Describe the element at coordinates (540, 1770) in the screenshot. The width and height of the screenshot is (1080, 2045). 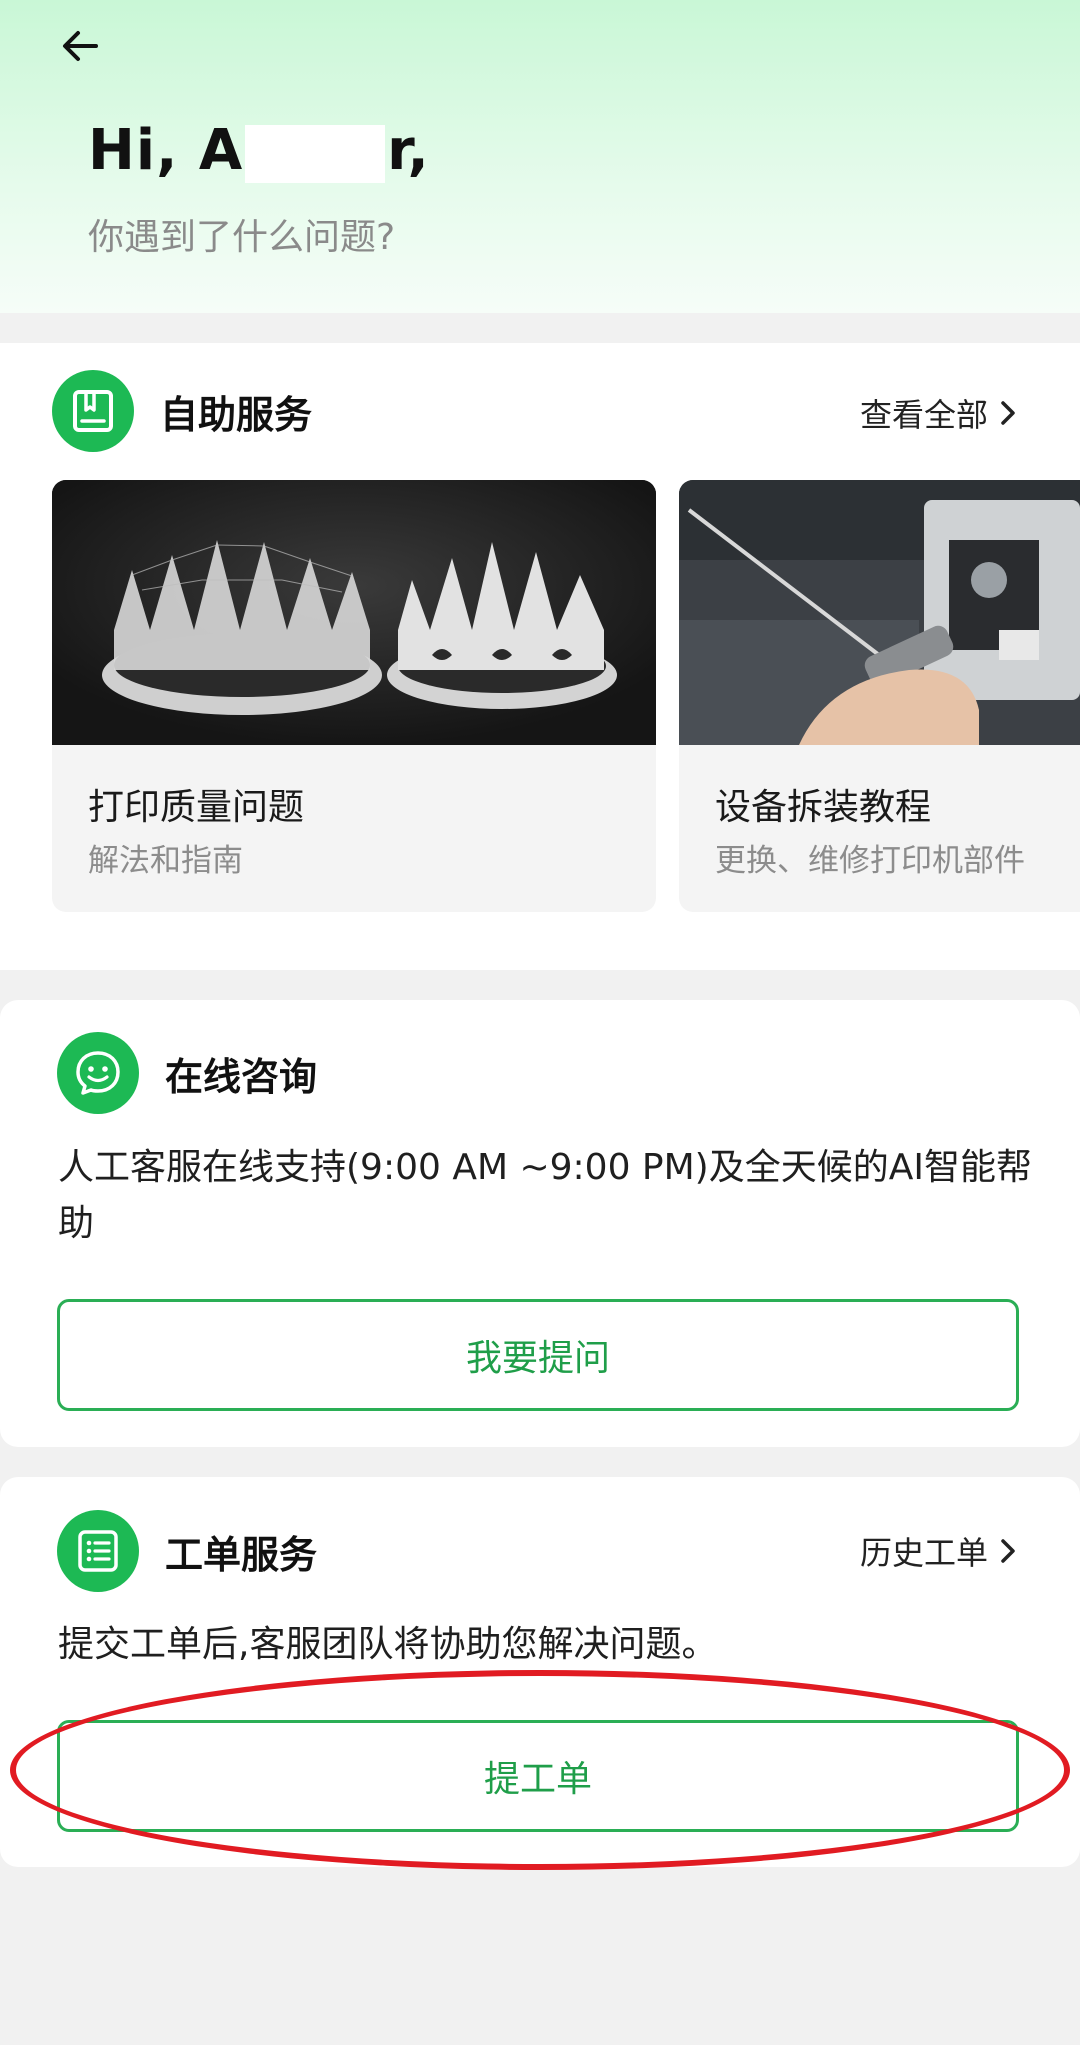
I see `red-highlight-annotation` at that location.